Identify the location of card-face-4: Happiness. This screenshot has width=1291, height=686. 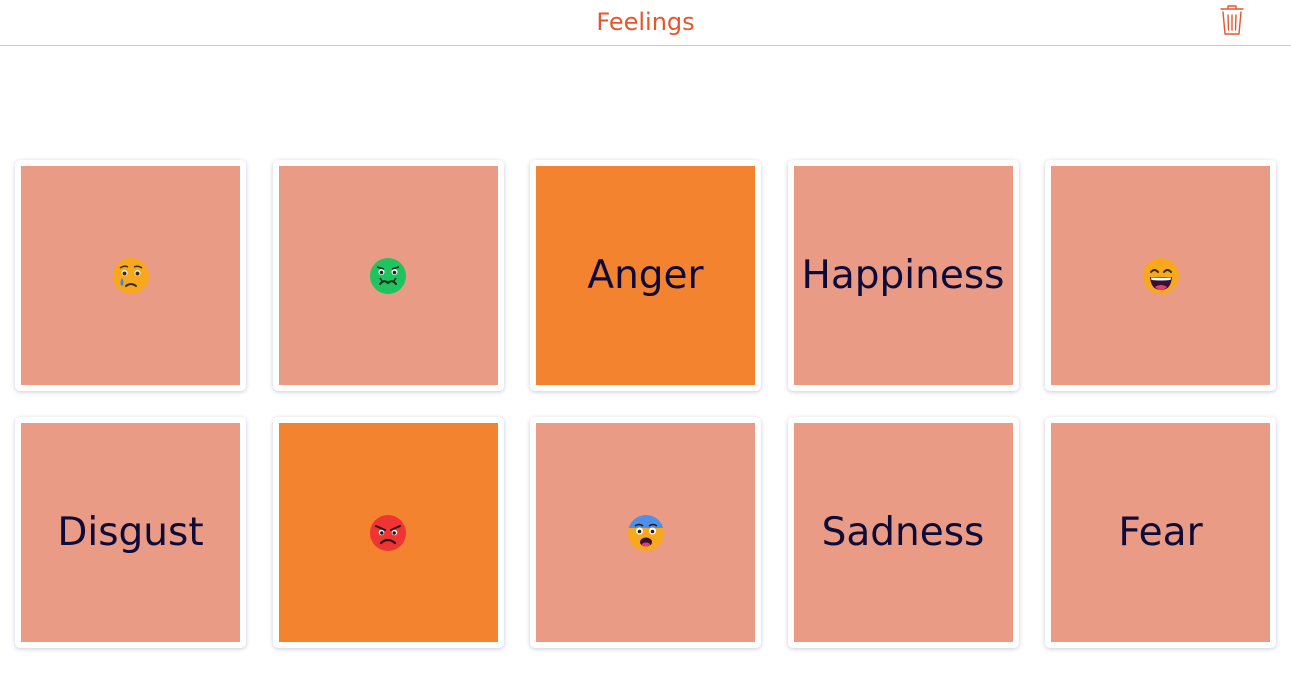
(903, 275).